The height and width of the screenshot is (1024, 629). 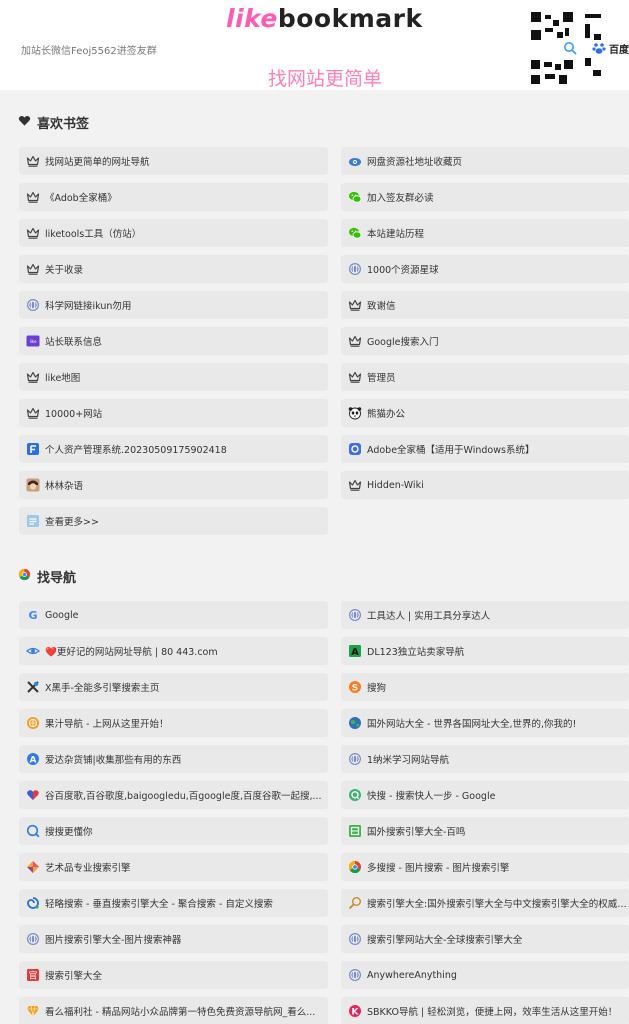 I want to click on bookmark-link: G Google, so click(x=173, y=615).